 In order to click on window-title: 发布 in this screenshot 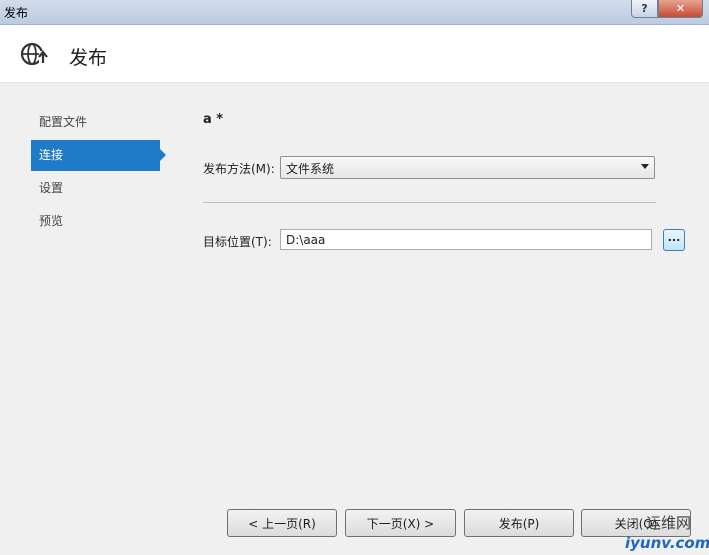, I will do `click(16, 13)`.